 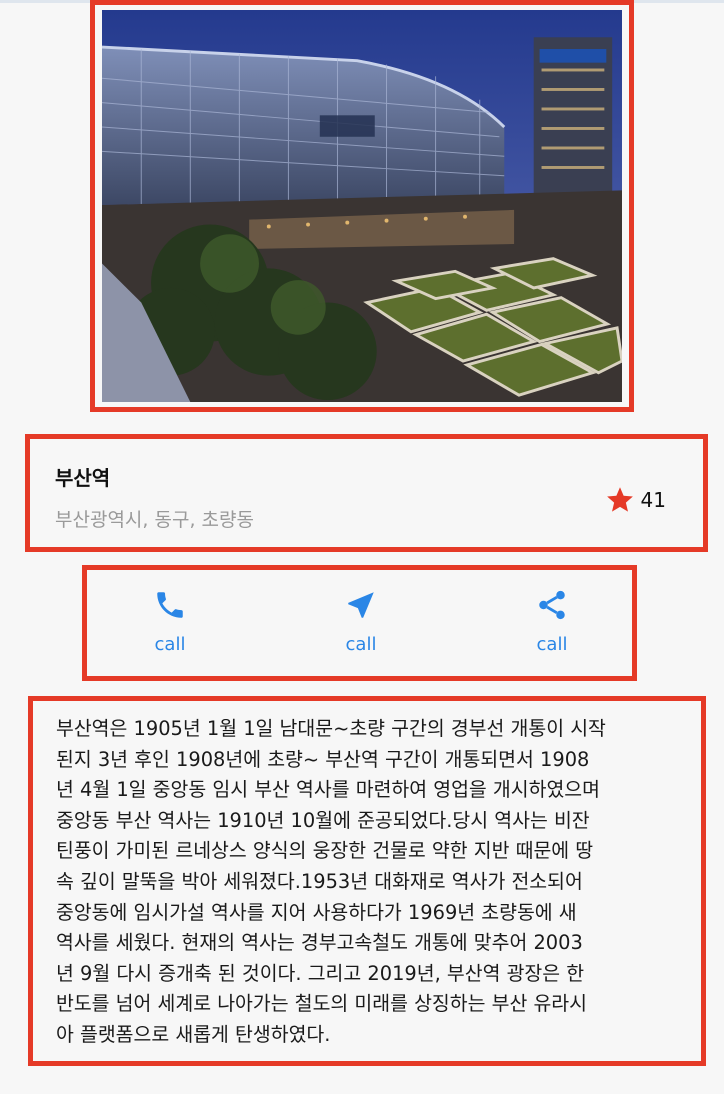 What do you see at coordinates (323, 759) in the screenshot?
I see `description-line: 된지 3년 후인 1908년에 초량~ 부산역 구간이 개통되면서 1908` at bounding box center [323, 759].